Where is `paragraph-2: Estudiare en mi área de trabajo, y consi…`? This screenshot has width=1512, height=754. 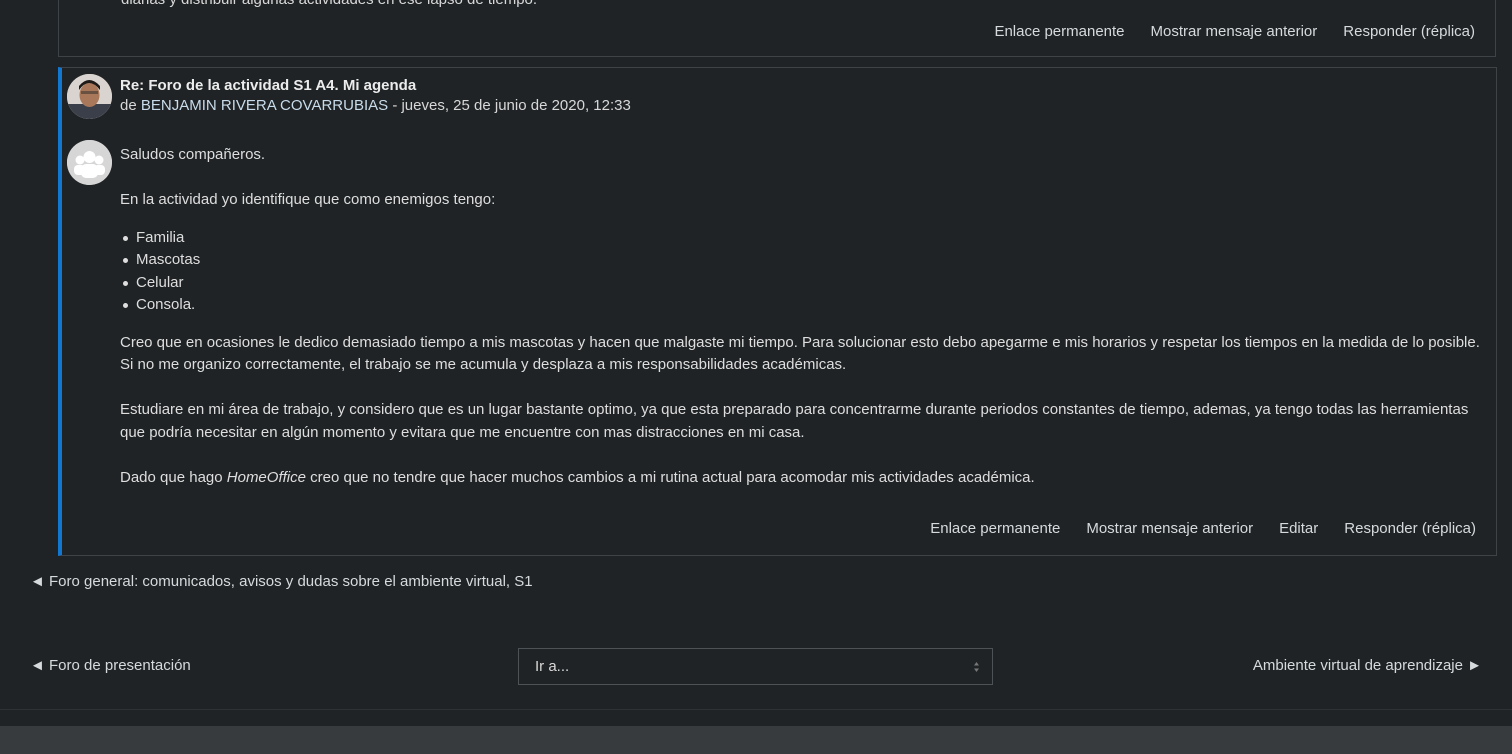 paragraph-2: Estudiare en mi área de trabajo, y consi… is located at coordinates (794, 421).